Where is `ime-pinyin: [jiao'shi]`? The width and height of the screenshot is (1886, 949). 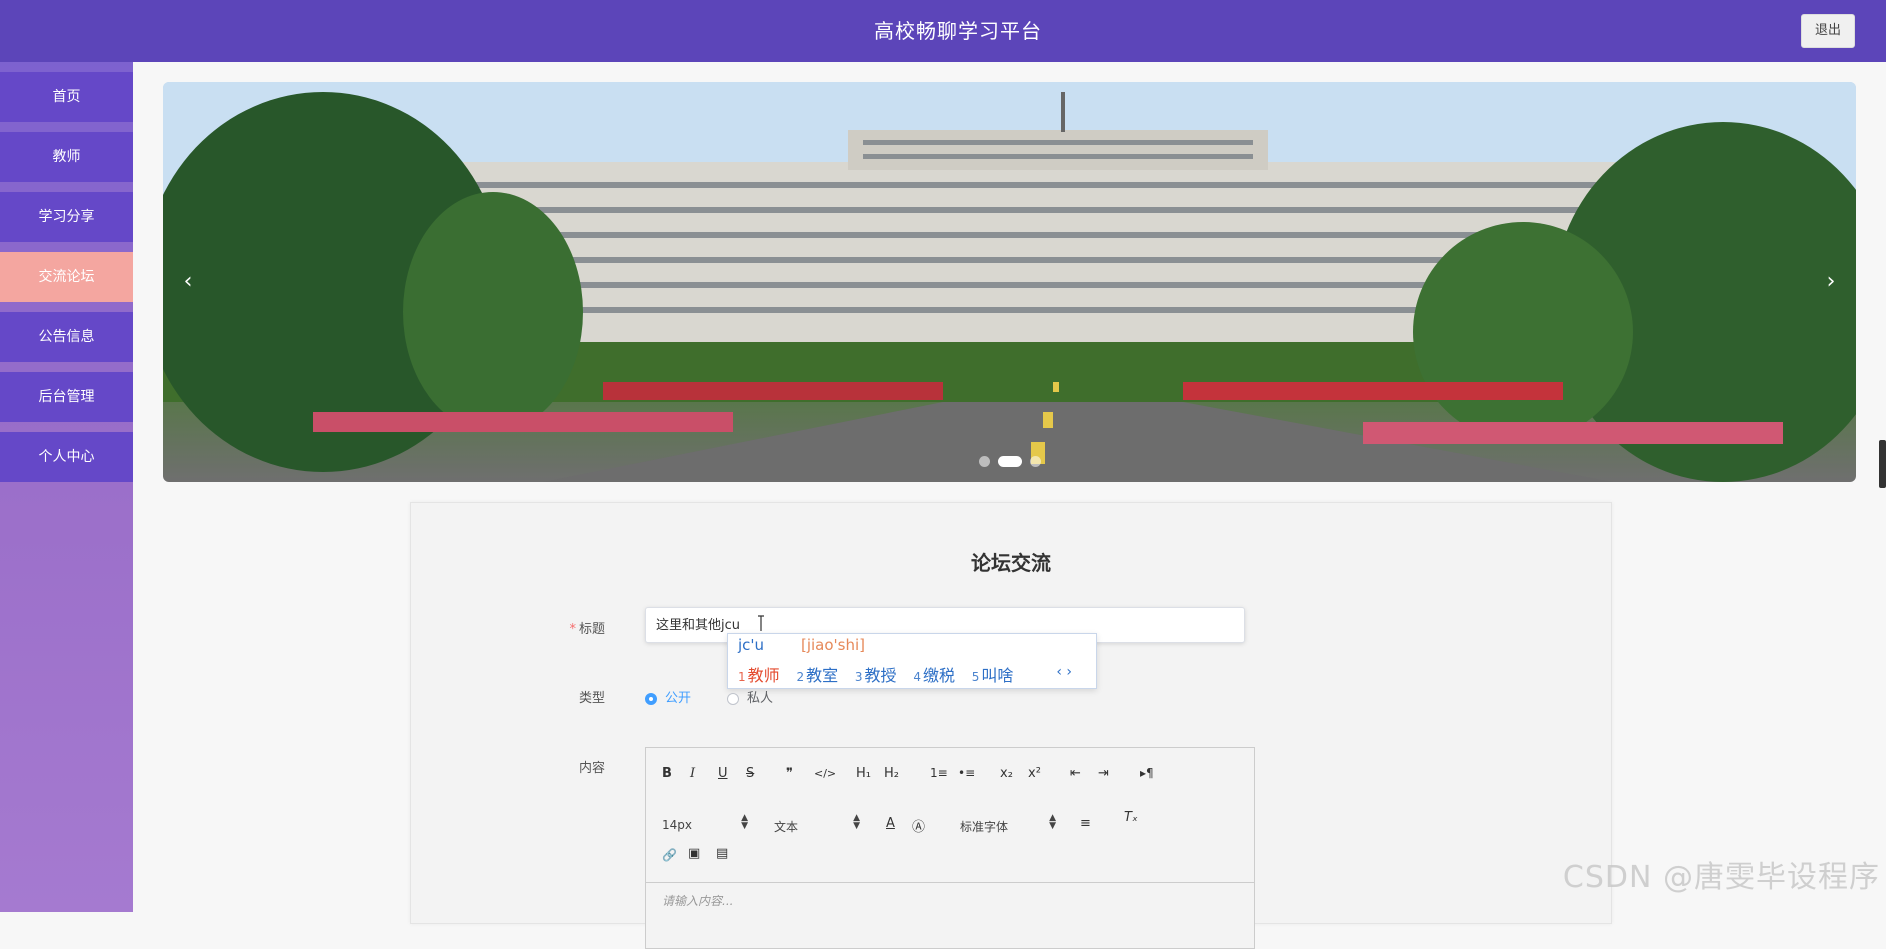
ime-pinyin: [jiao'shi] is located at coordinates (833, 645).